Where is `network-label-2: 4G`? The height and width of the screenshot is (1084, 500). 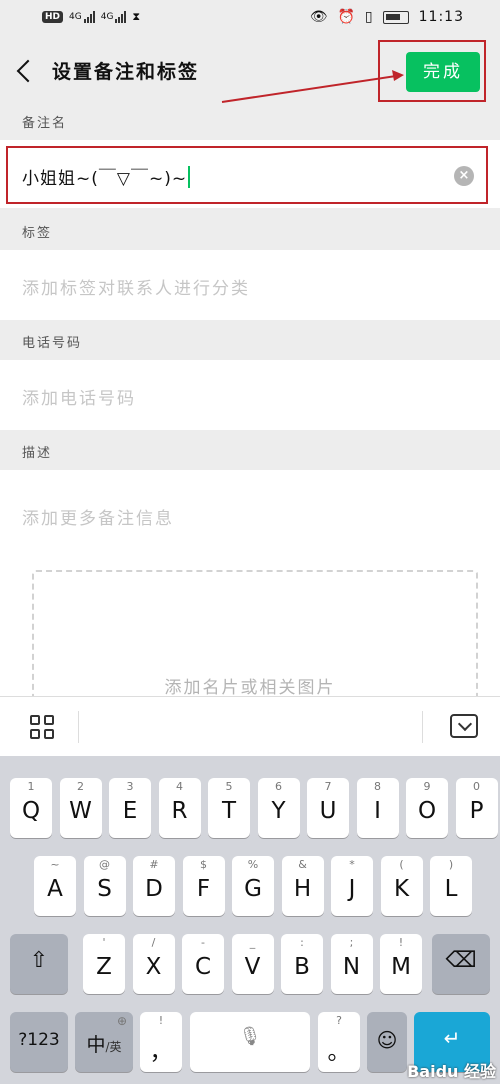 network-label-2: 4G is located at coordinates (107, 17).